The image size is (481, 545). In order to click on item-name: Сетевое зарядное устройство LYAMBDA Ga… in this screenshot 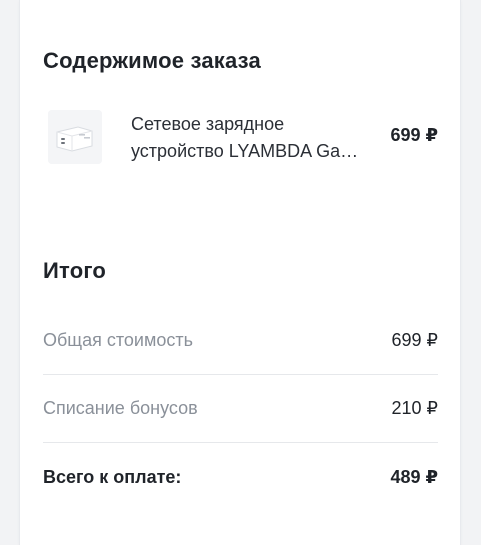, I will do `click(251, 138)`.